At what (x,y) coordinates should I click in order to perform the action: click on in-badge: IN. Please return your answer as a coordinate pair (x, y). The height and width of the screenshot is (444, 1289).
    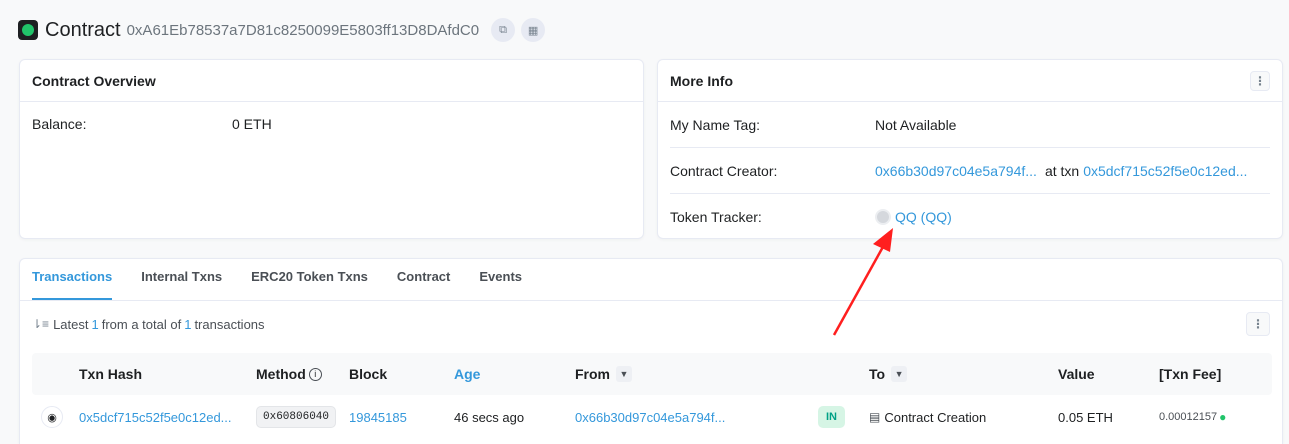
    Looking at the image, I should click on (831, 417).